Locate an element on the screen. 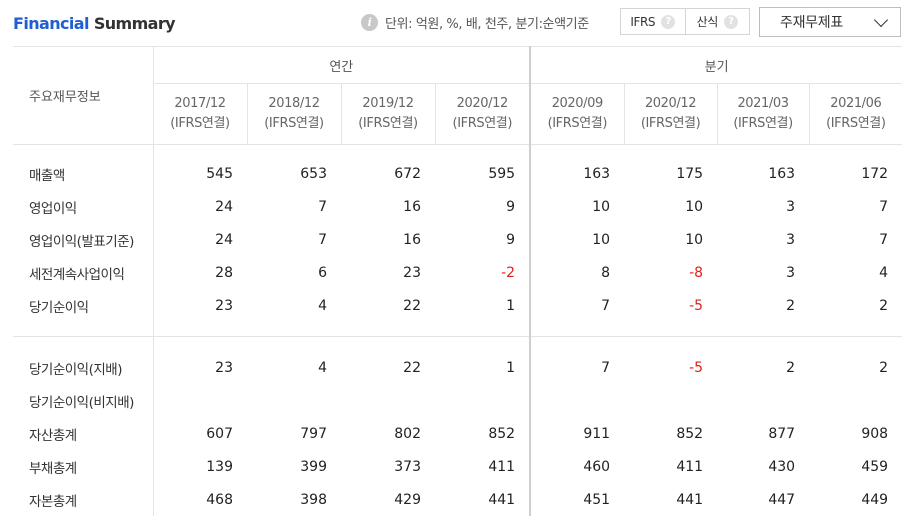 Image resolution: width=909 pixels, height=516 pixels. table-row: 자산총계 607 797 802 852 911 852 877 908 is located at coordinates (457, 433).